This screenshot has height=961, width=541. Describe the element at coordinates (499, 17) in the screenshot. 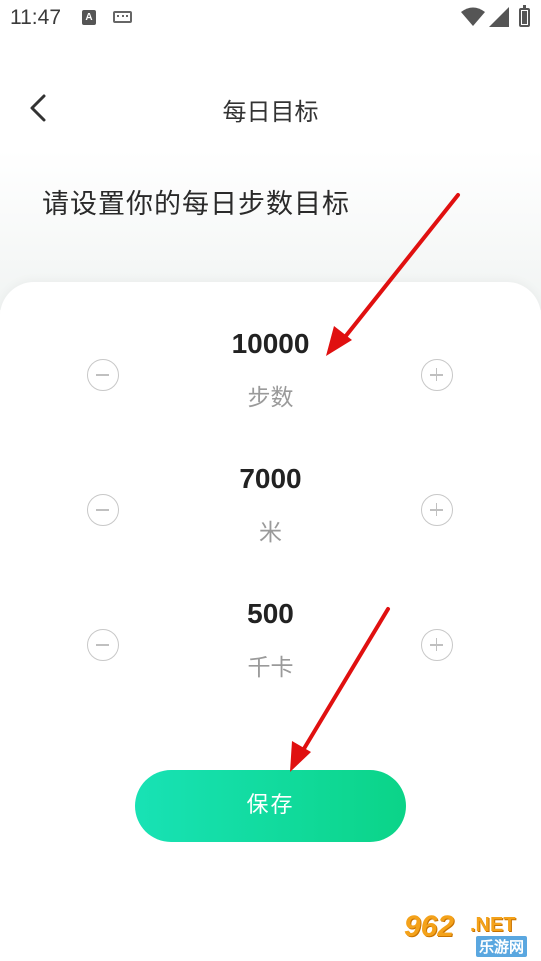

I see `signal-icon` at that location.